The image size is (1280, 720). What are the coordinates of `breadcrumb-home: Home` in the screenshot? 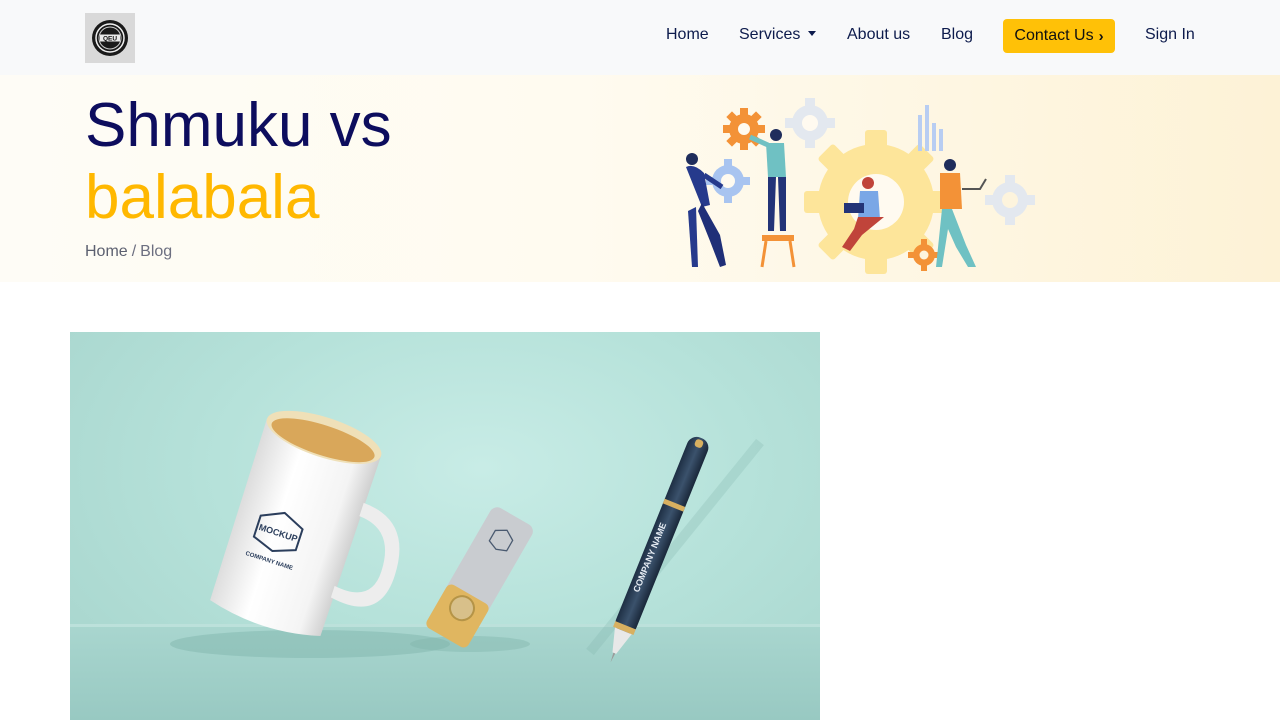 It's located at (106, 251).